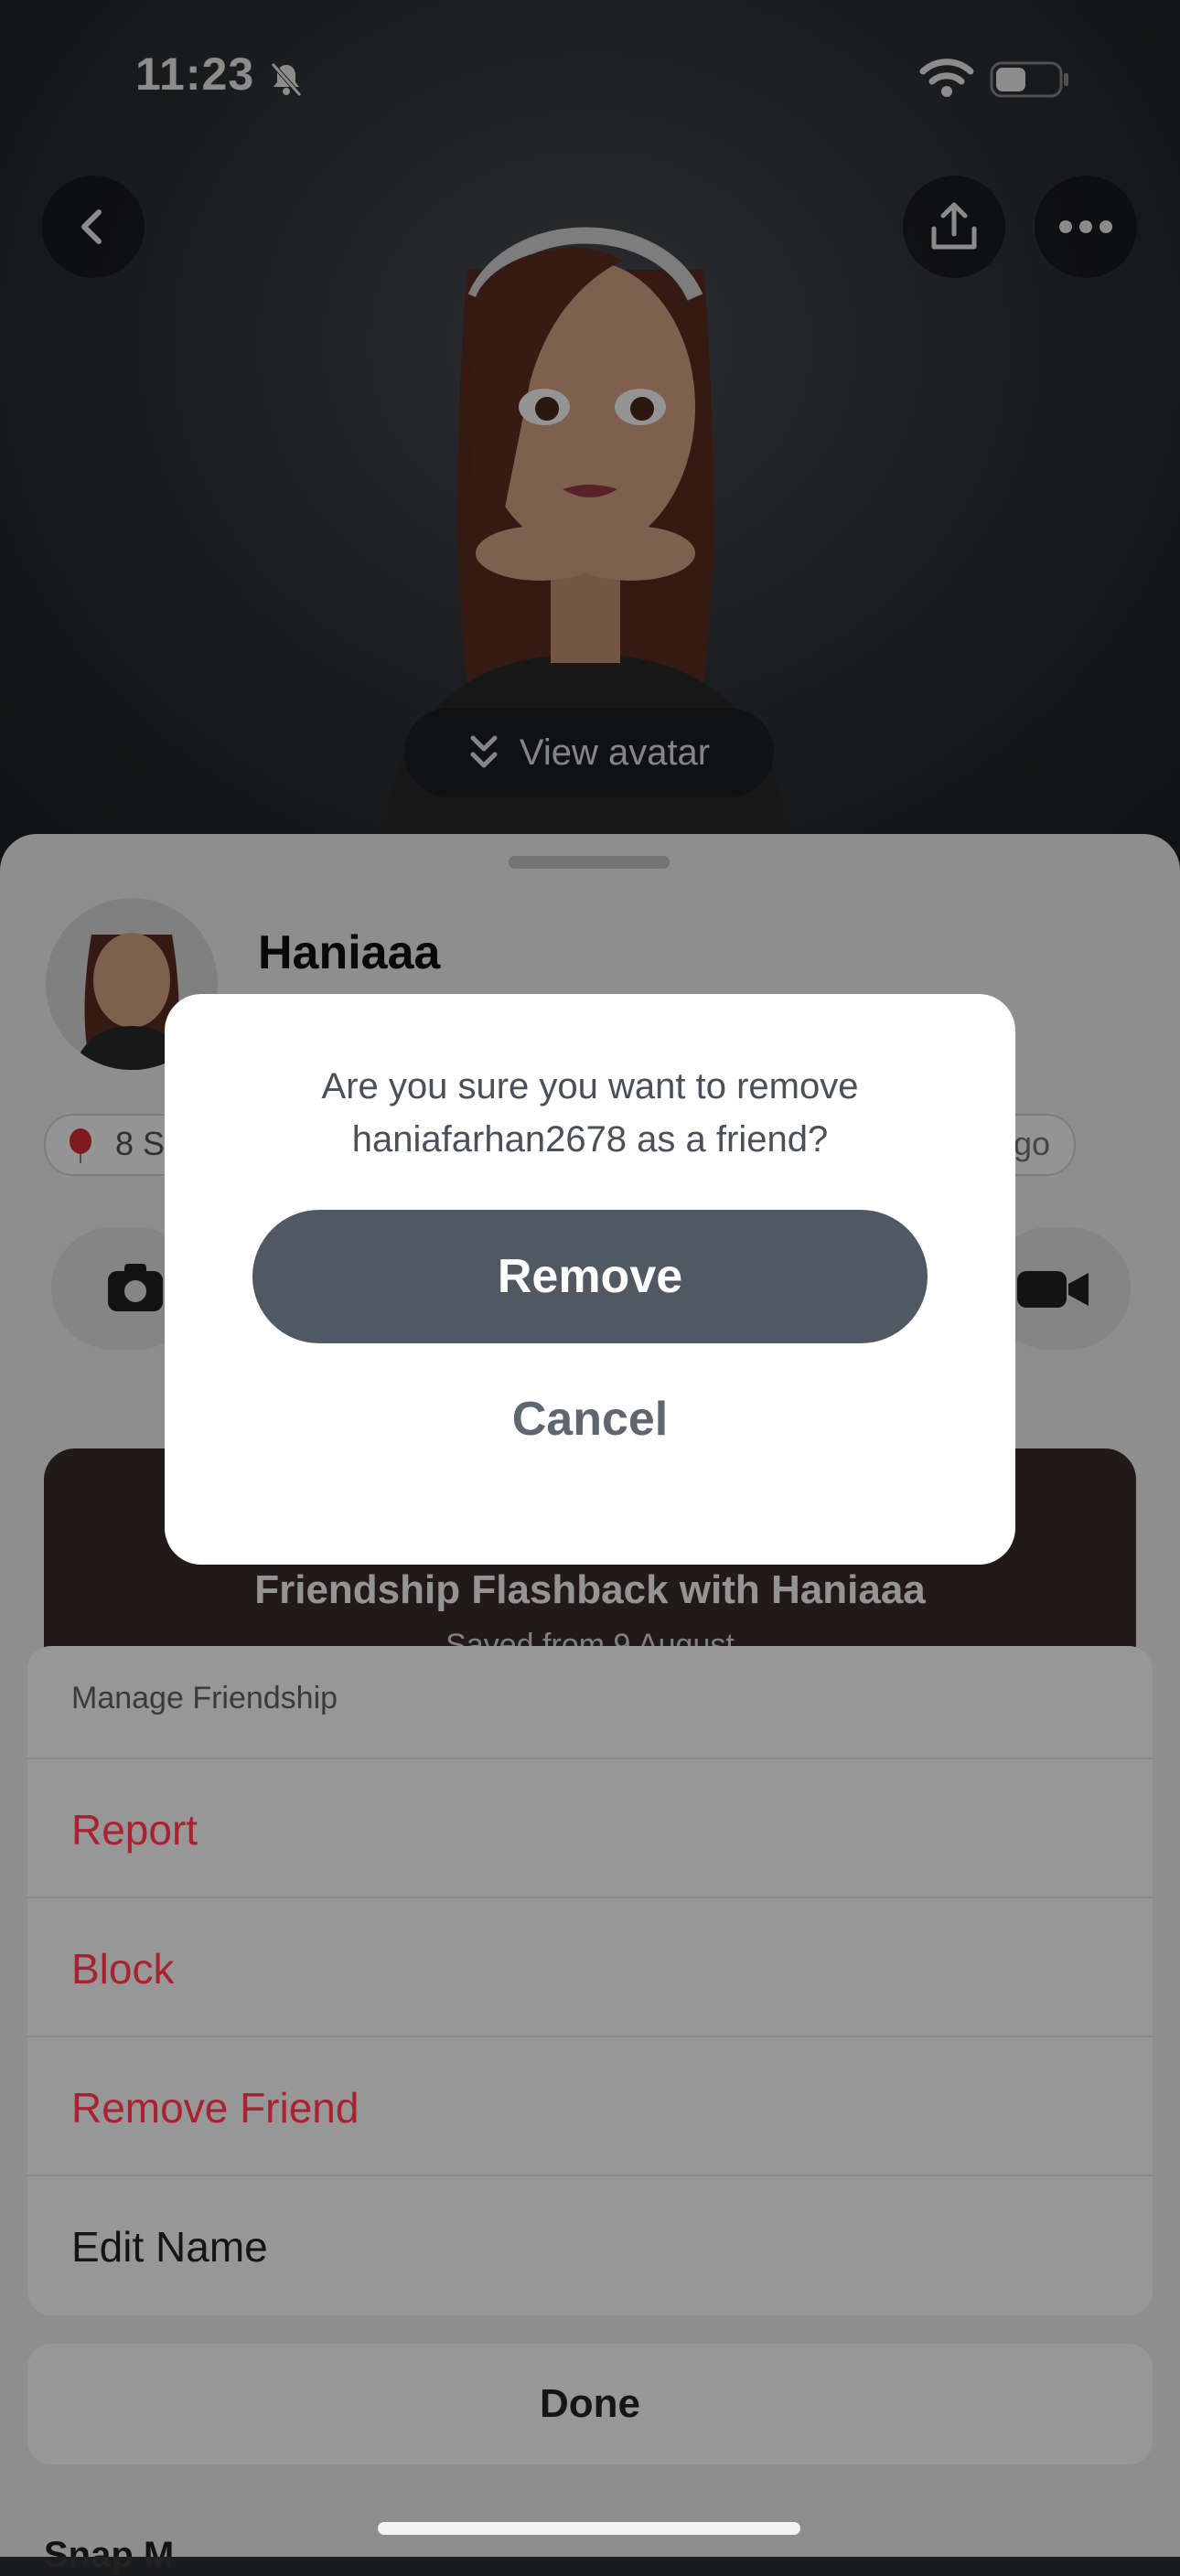 The height and width of the screenshot is (2576, 1180). I want to click on action-remove-friend-label: Remove Friend, so click(215, 2108).